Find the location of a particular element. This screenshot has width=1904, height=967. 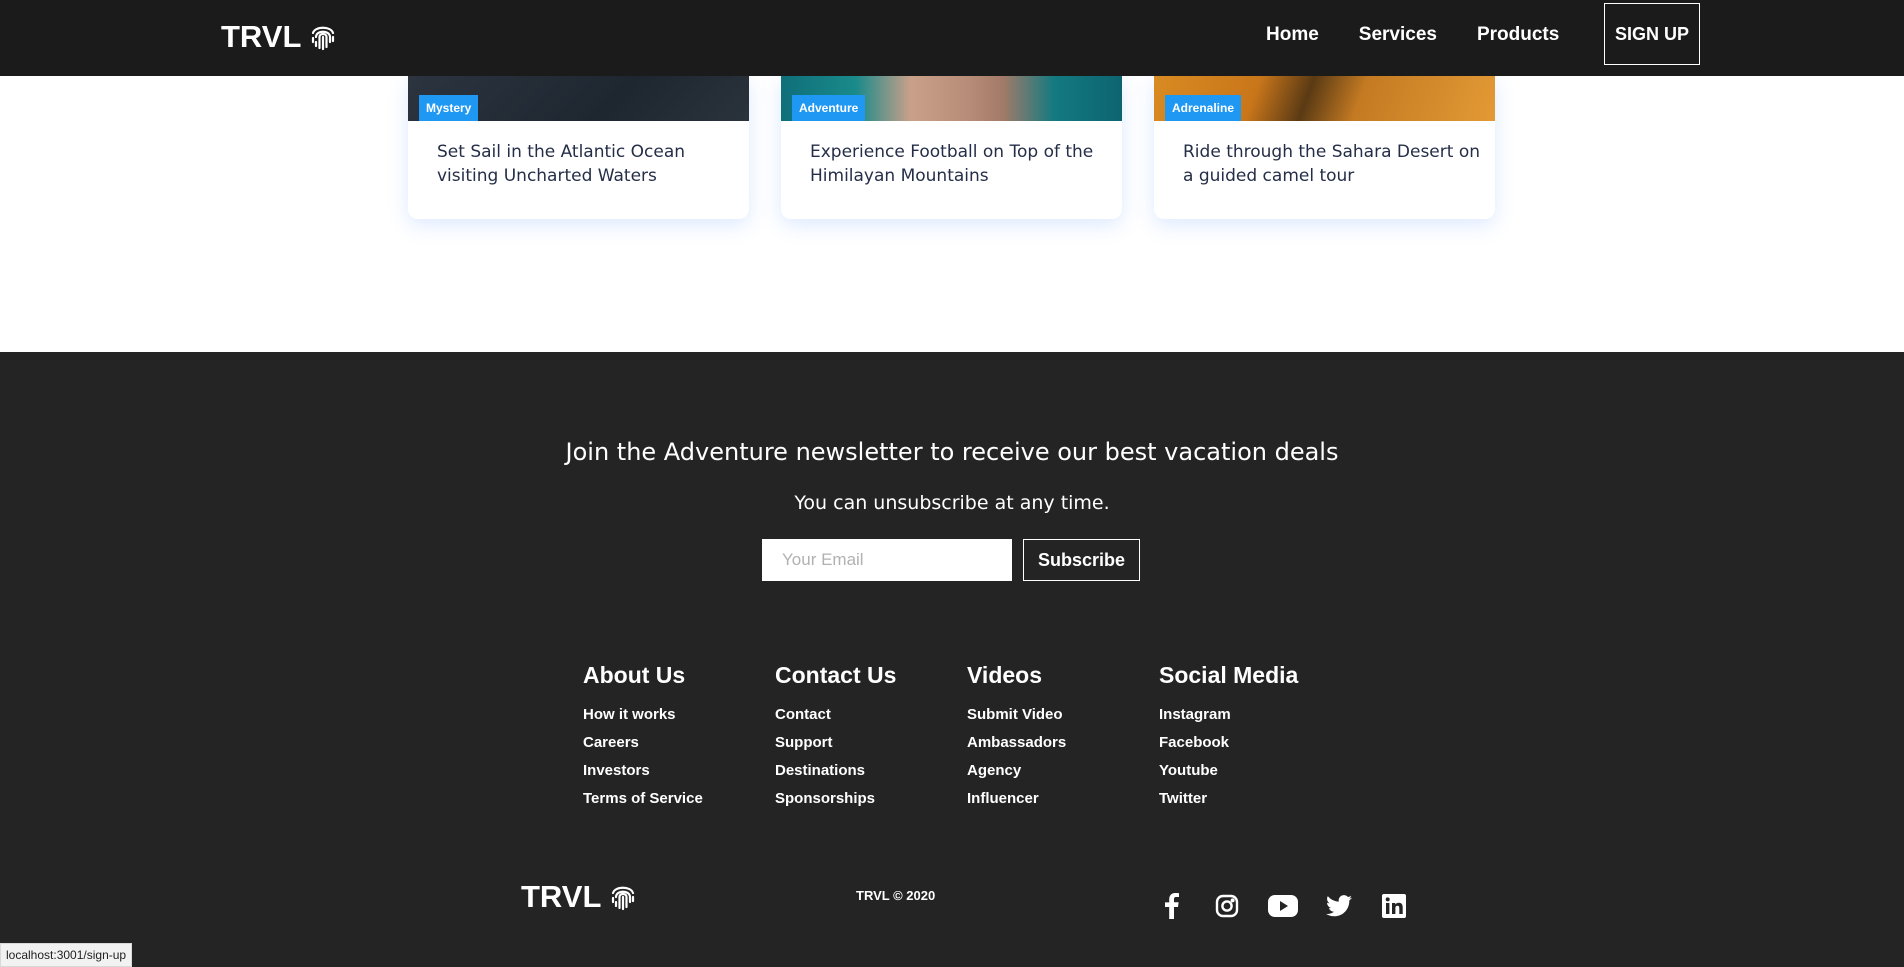

facebook-icon is located at coordinates (1172, 906).